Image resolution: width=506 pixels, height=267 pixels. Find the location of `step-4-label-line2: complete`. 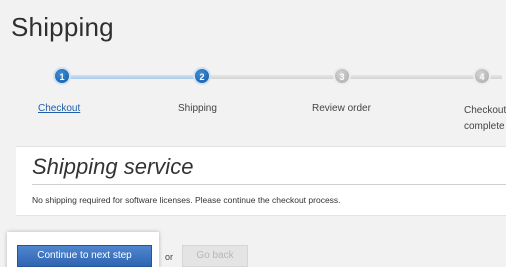

step-4-label-line2: complete is located at coordinates (484, 126).